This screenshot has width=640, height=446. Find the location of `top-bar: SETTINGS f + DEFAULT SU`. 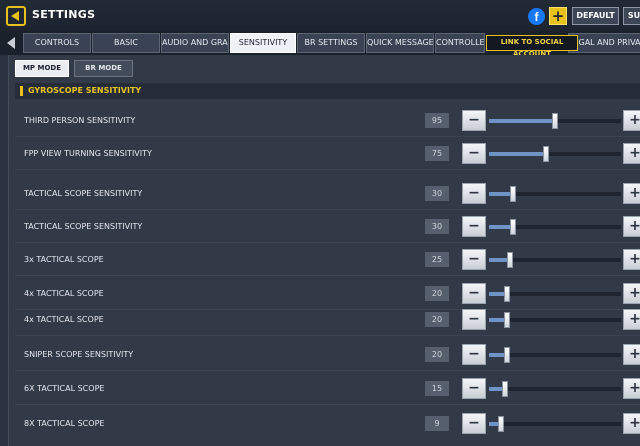

top-bar: SETTINGS f + DEFAULT SU is located at coordinates (320, 15).